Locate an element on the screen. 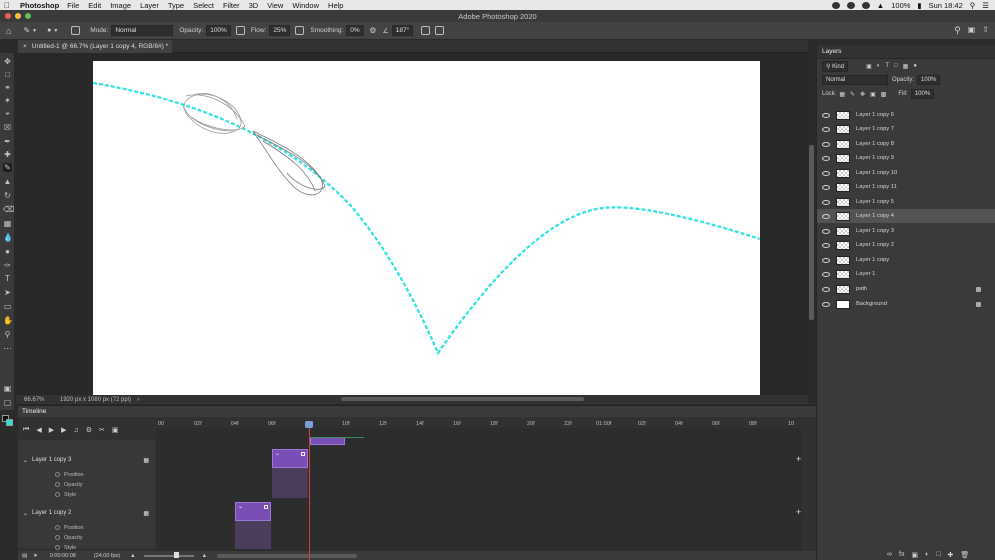 The width and height of the screenshot is (995, 560). delete-layer-icon: 🗑 is located at coordinates (964, 555).